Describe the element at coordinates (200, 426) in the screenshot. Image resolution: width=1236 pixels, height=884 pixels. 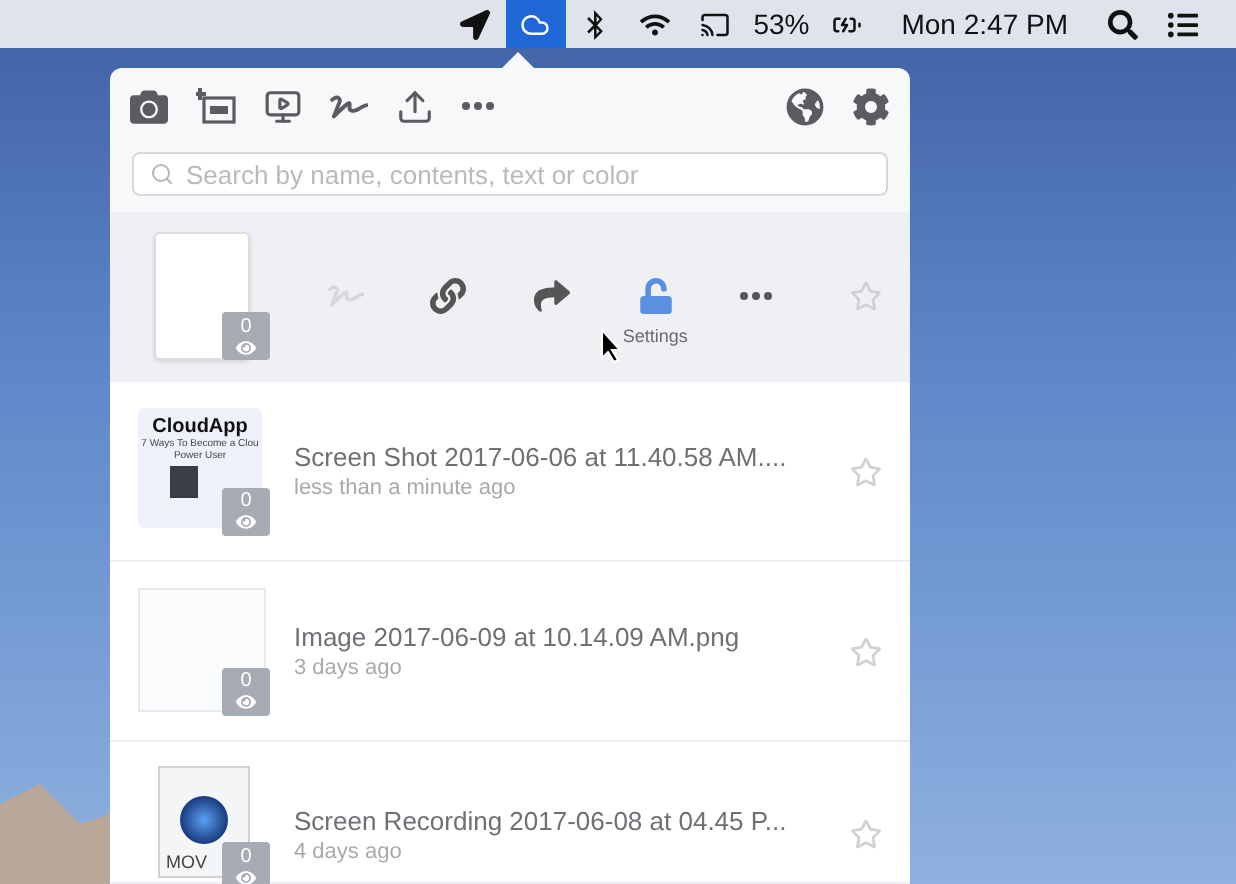
I see `thumbnail-title: CloudApp` at that location.